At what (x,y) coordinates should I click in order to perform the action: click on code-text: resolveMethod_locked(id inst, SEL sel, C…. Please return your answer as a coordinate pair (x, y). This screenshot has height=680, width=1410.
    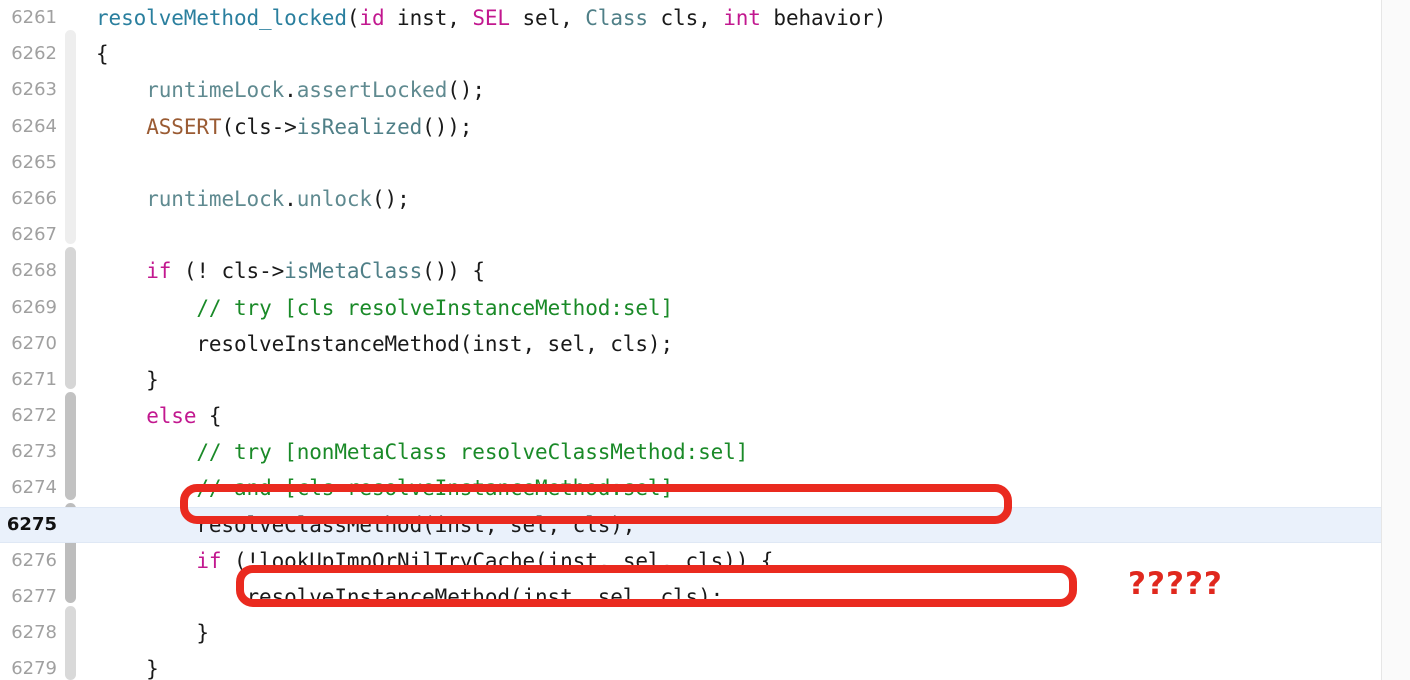
    Looking at the image, I should click on (491, 18).